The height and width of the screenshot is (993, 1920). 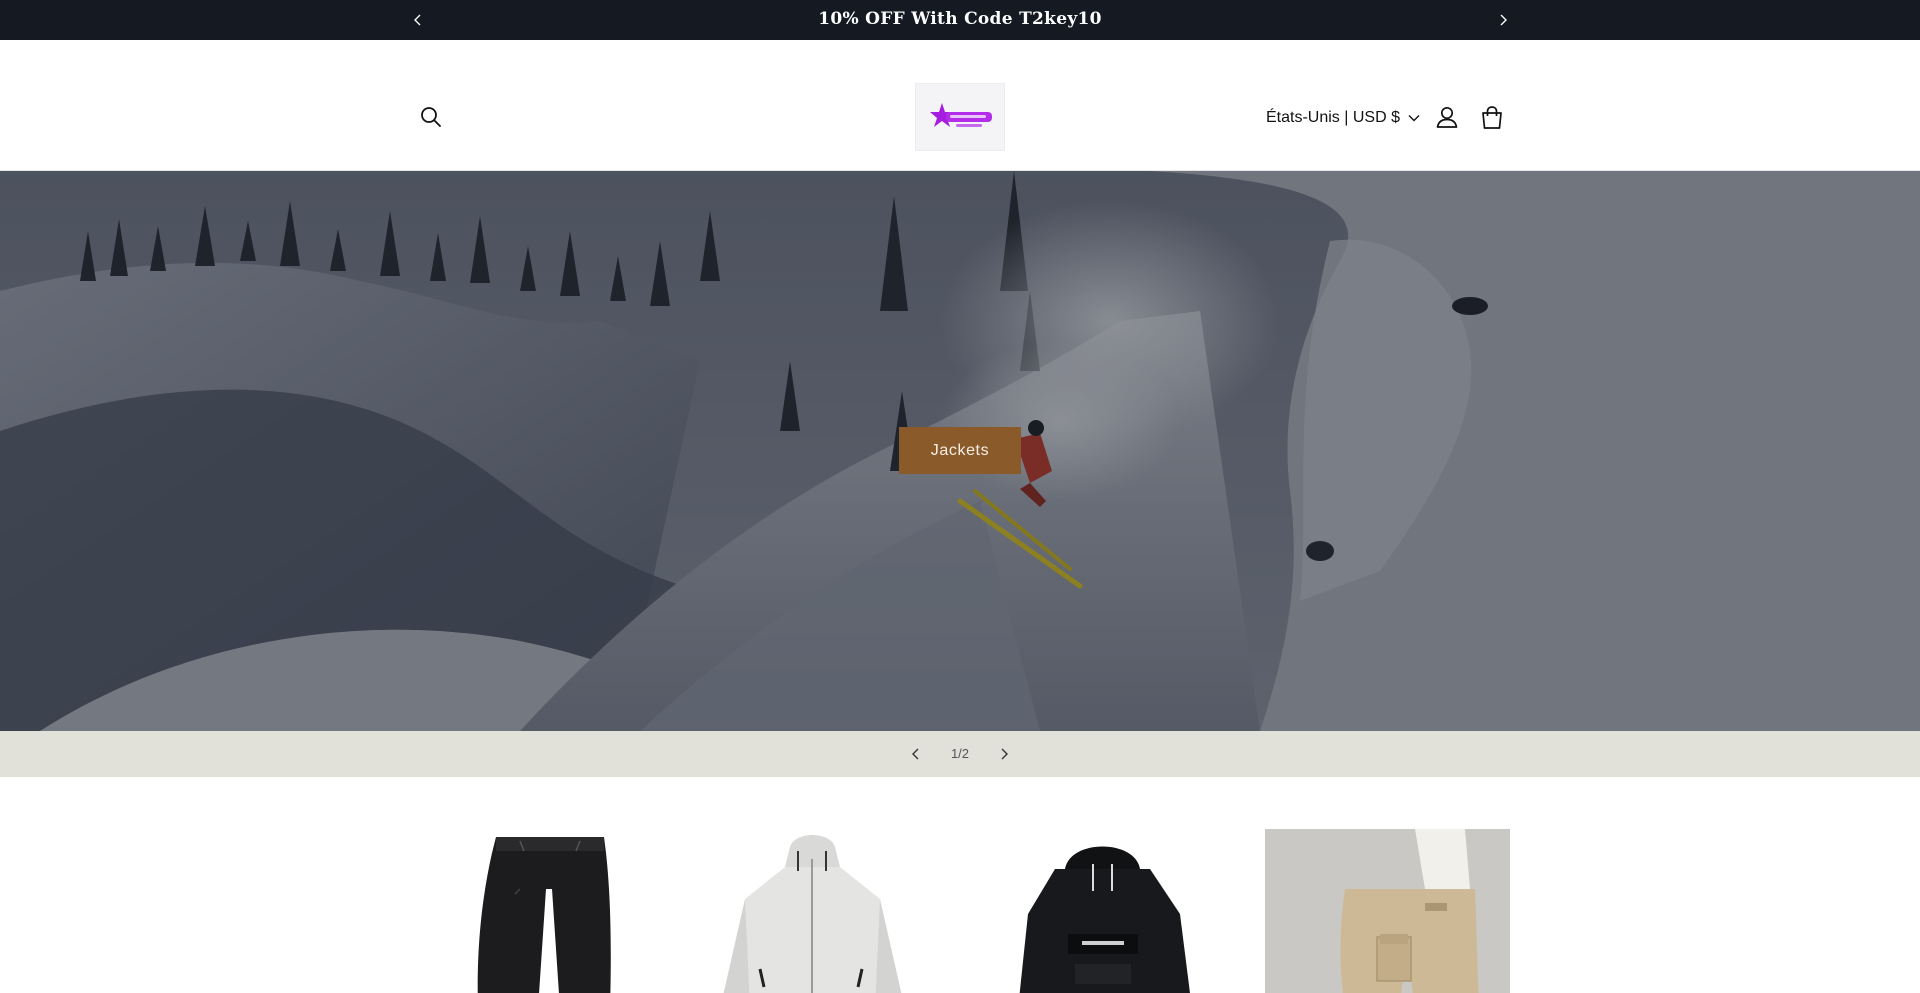 I want to click on store-logo, so click(x=960, y=117).